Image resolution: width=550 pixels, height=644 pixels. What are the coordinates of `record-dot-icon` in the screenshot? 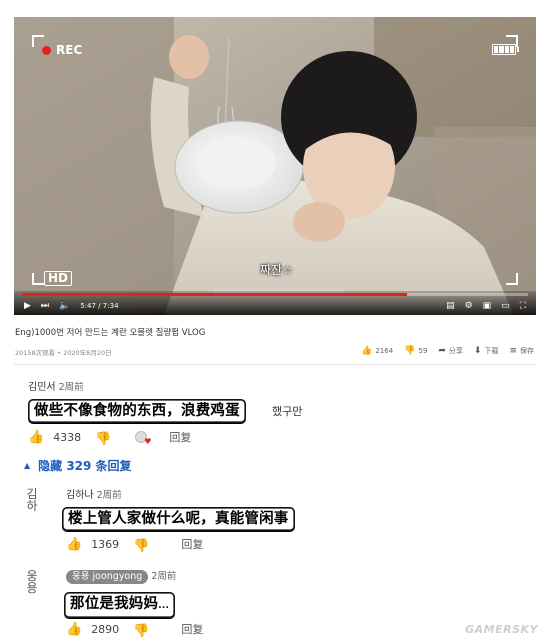 It's located at (46, 50).